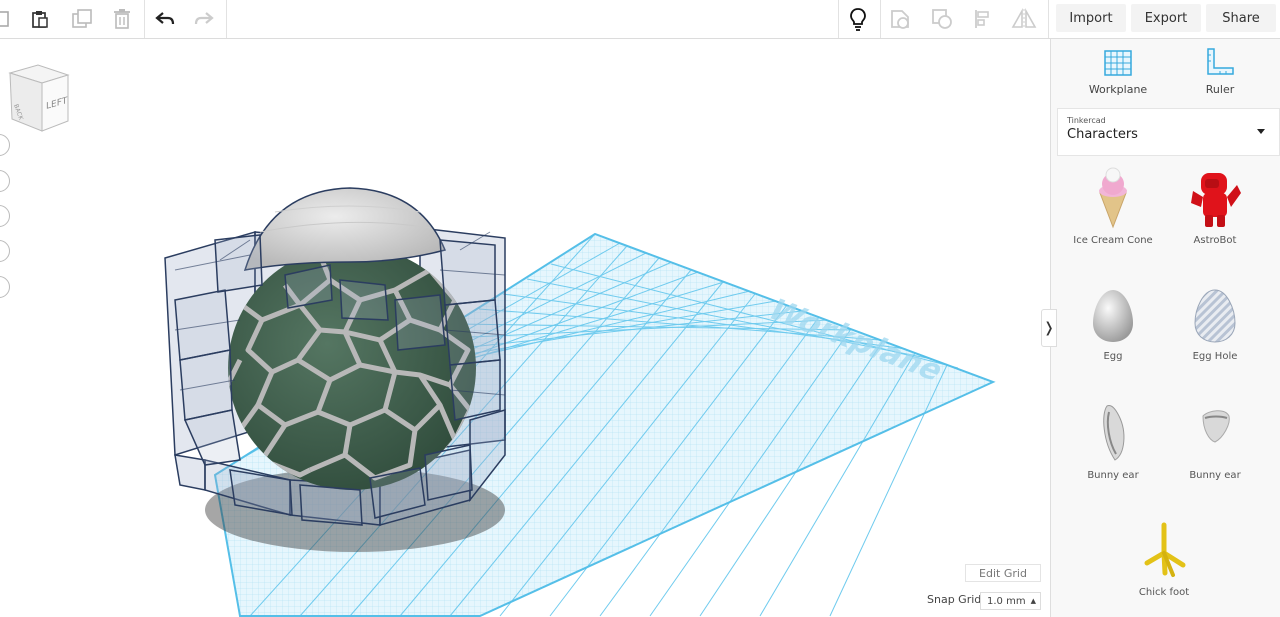 This screenshot has height=617, width=1280. I want to click on snap-grid-value: 1.0 mm, so click(1006, 601).